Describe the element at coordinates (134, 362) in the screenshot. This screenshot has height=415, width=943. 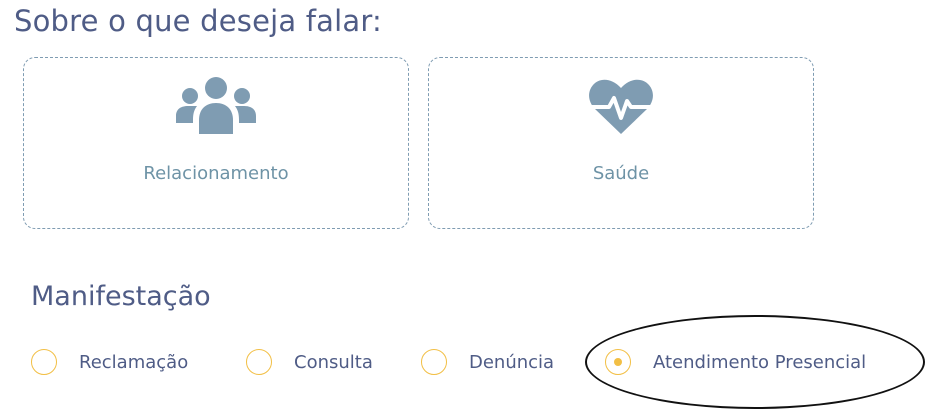
I see `radio-label-reclamacao: Reclamação` at that location.